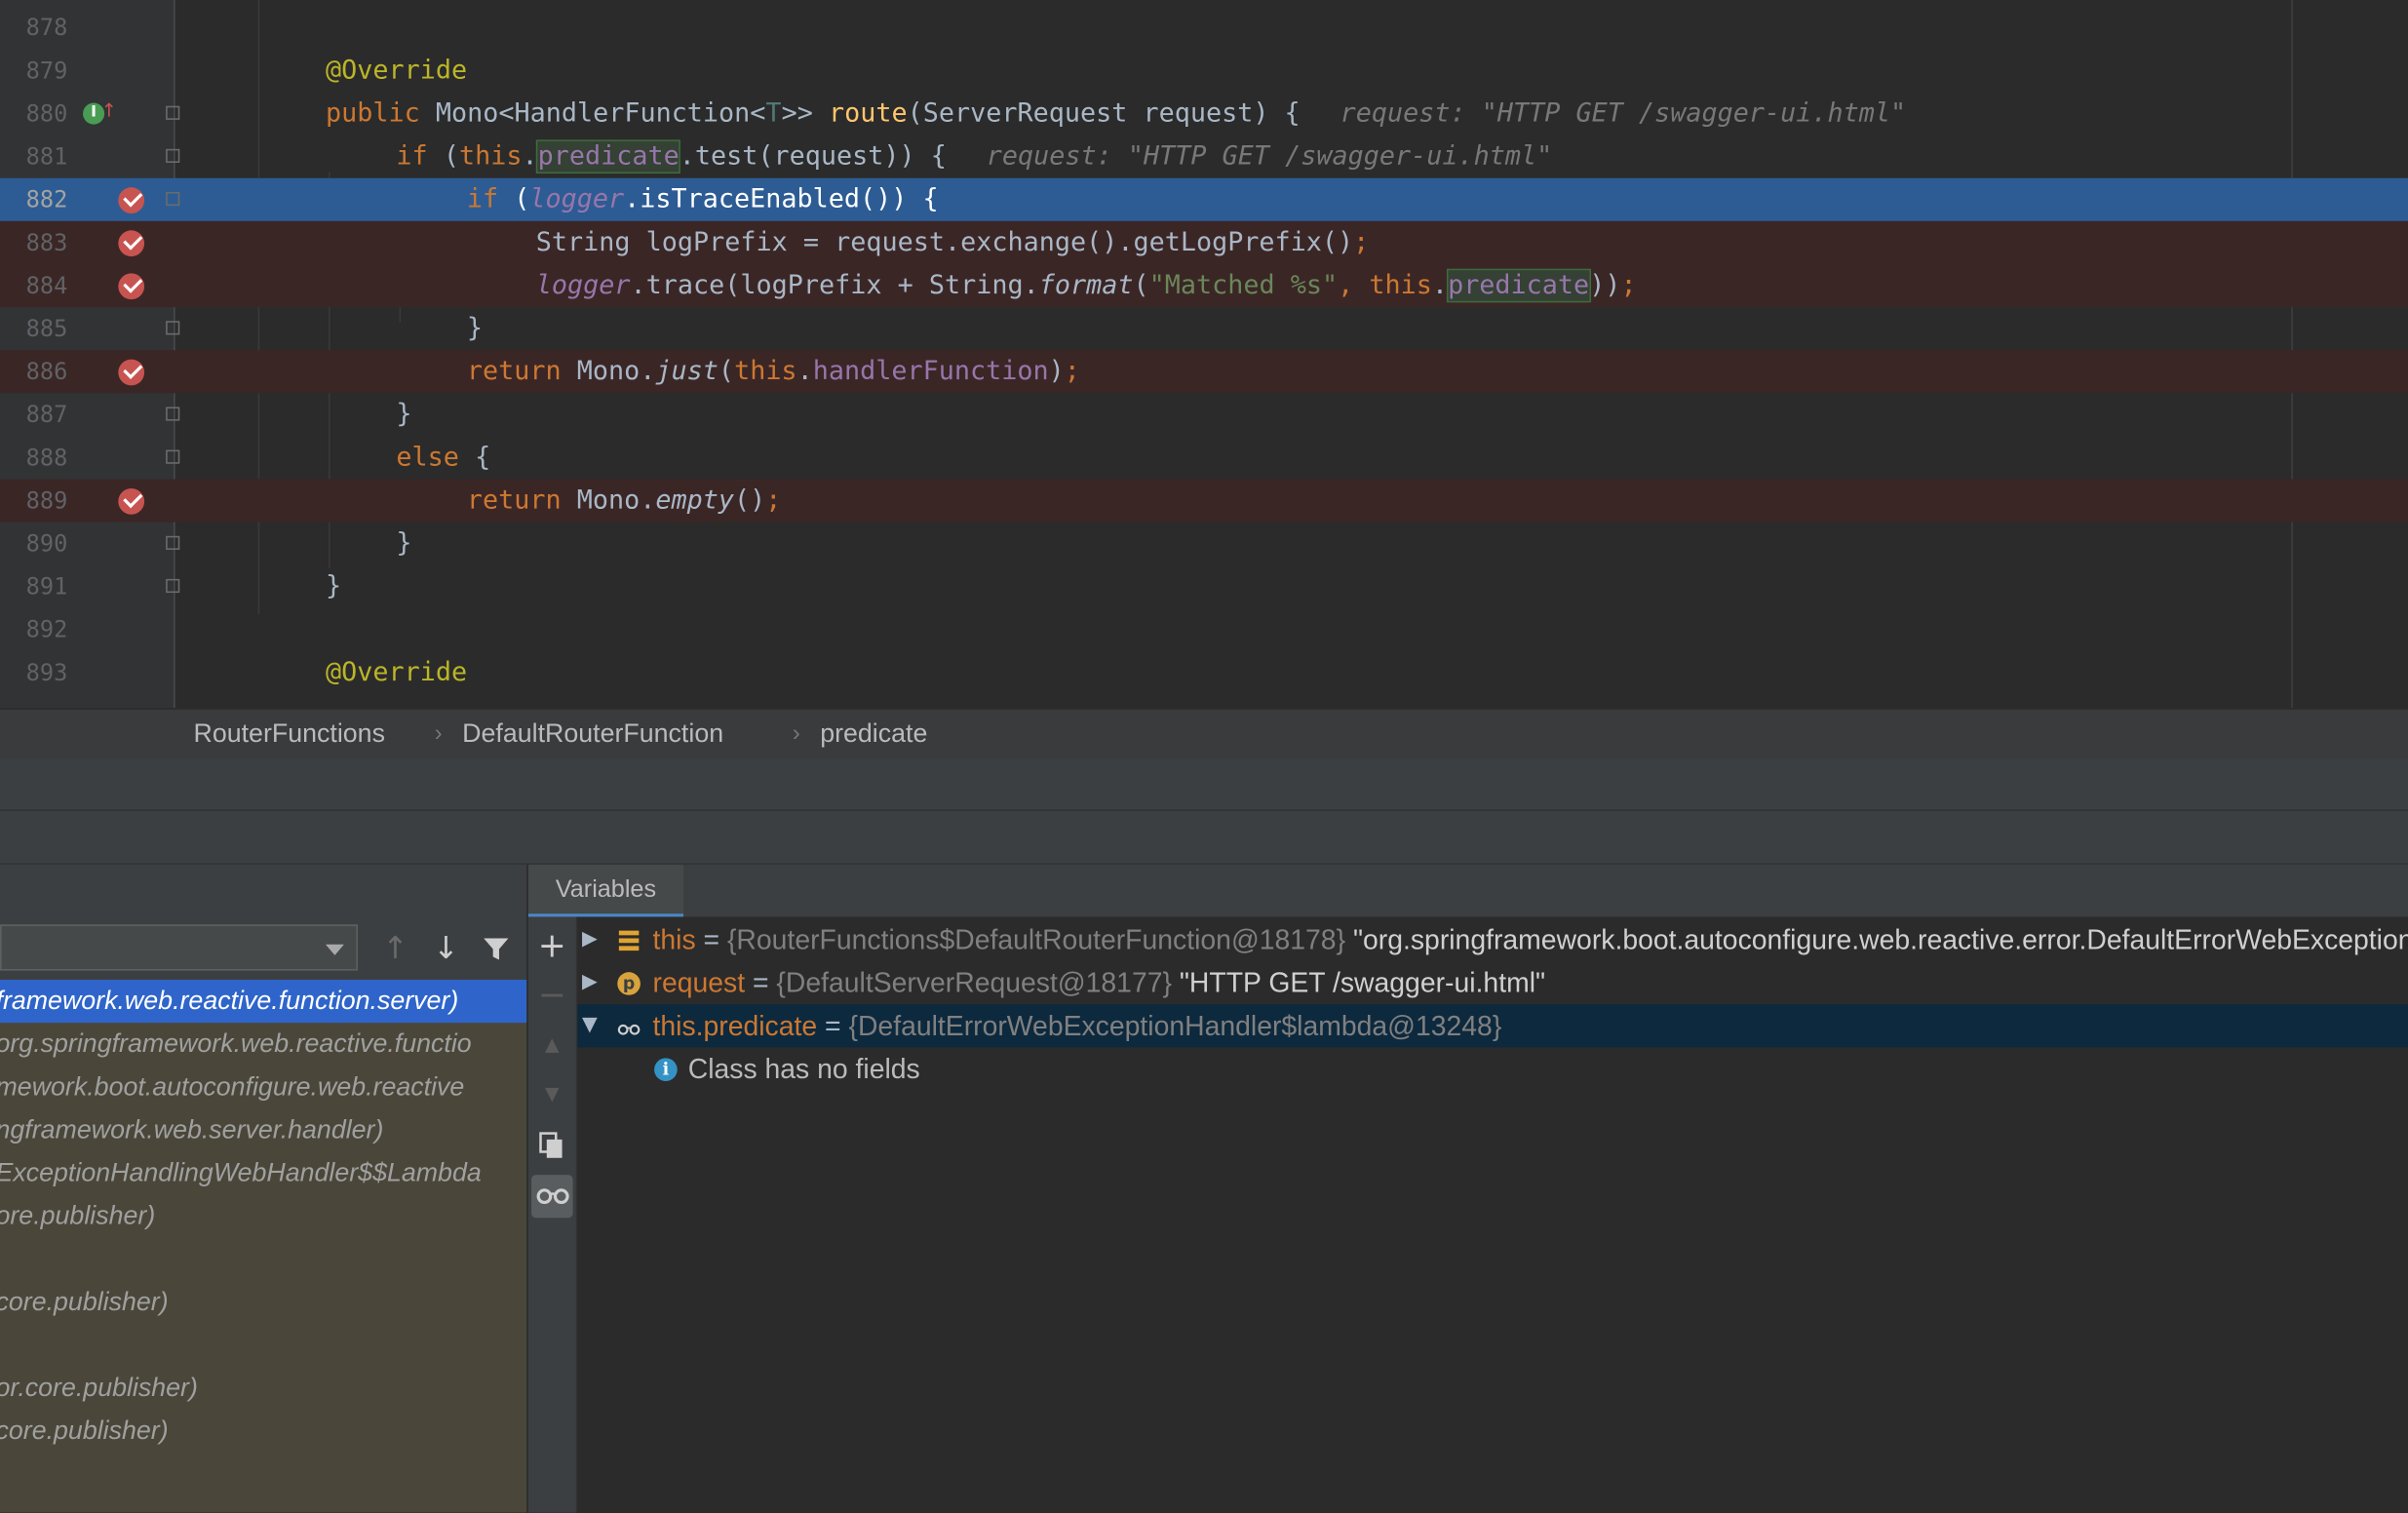 This screenshot has height=1513, width=2408. Describe the element at coordinates (552, 1094) in the screenshot. I see `move-down-icon: ▼` at that location.